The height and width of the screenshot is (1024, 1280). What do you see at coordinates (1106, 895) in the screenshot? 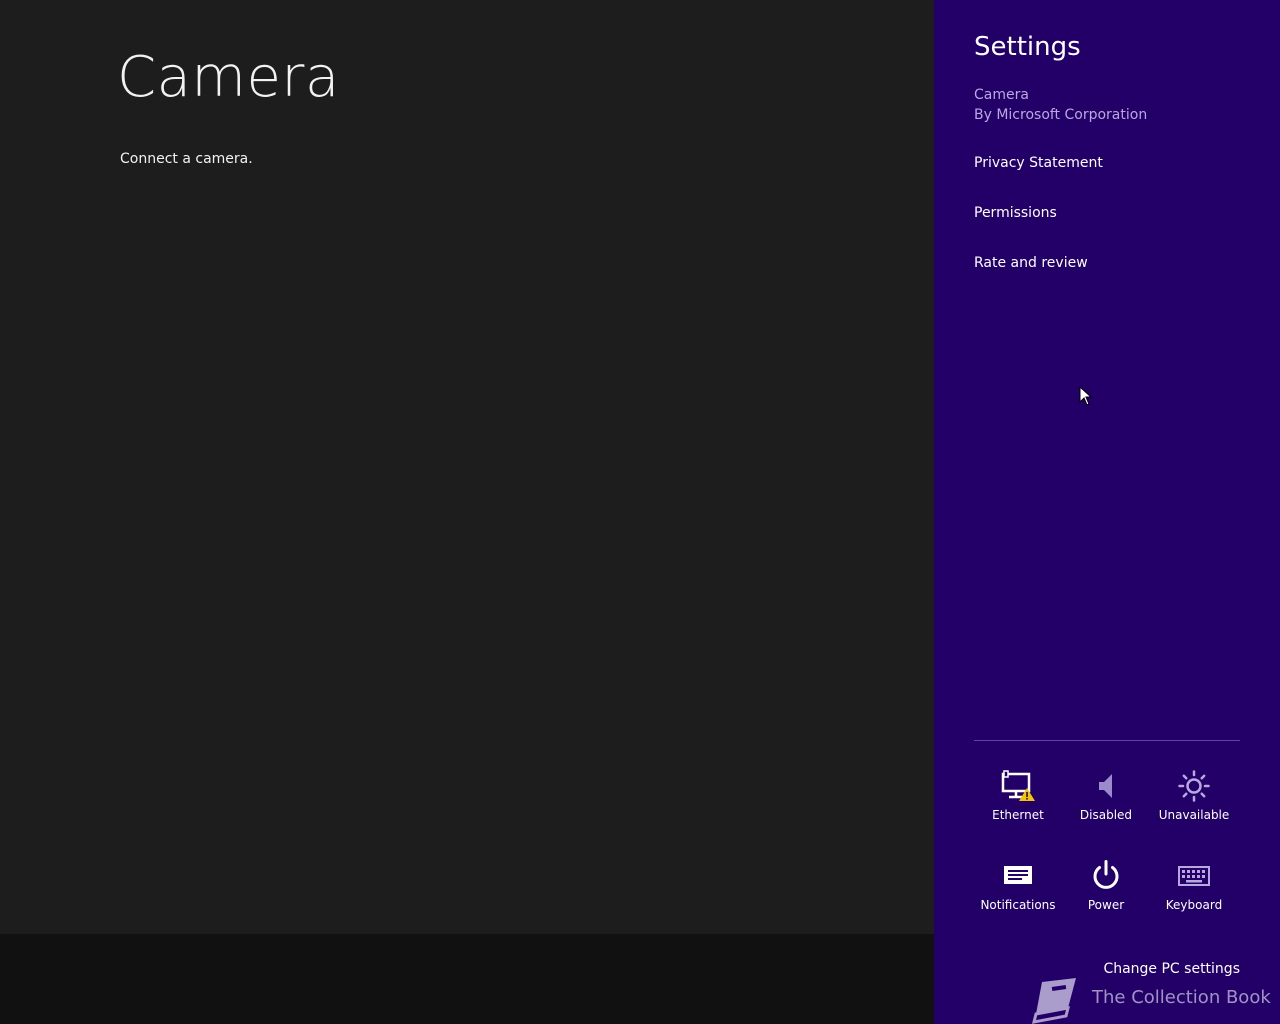
I see `power-tile: Power` at bounding box center [1106, 895].